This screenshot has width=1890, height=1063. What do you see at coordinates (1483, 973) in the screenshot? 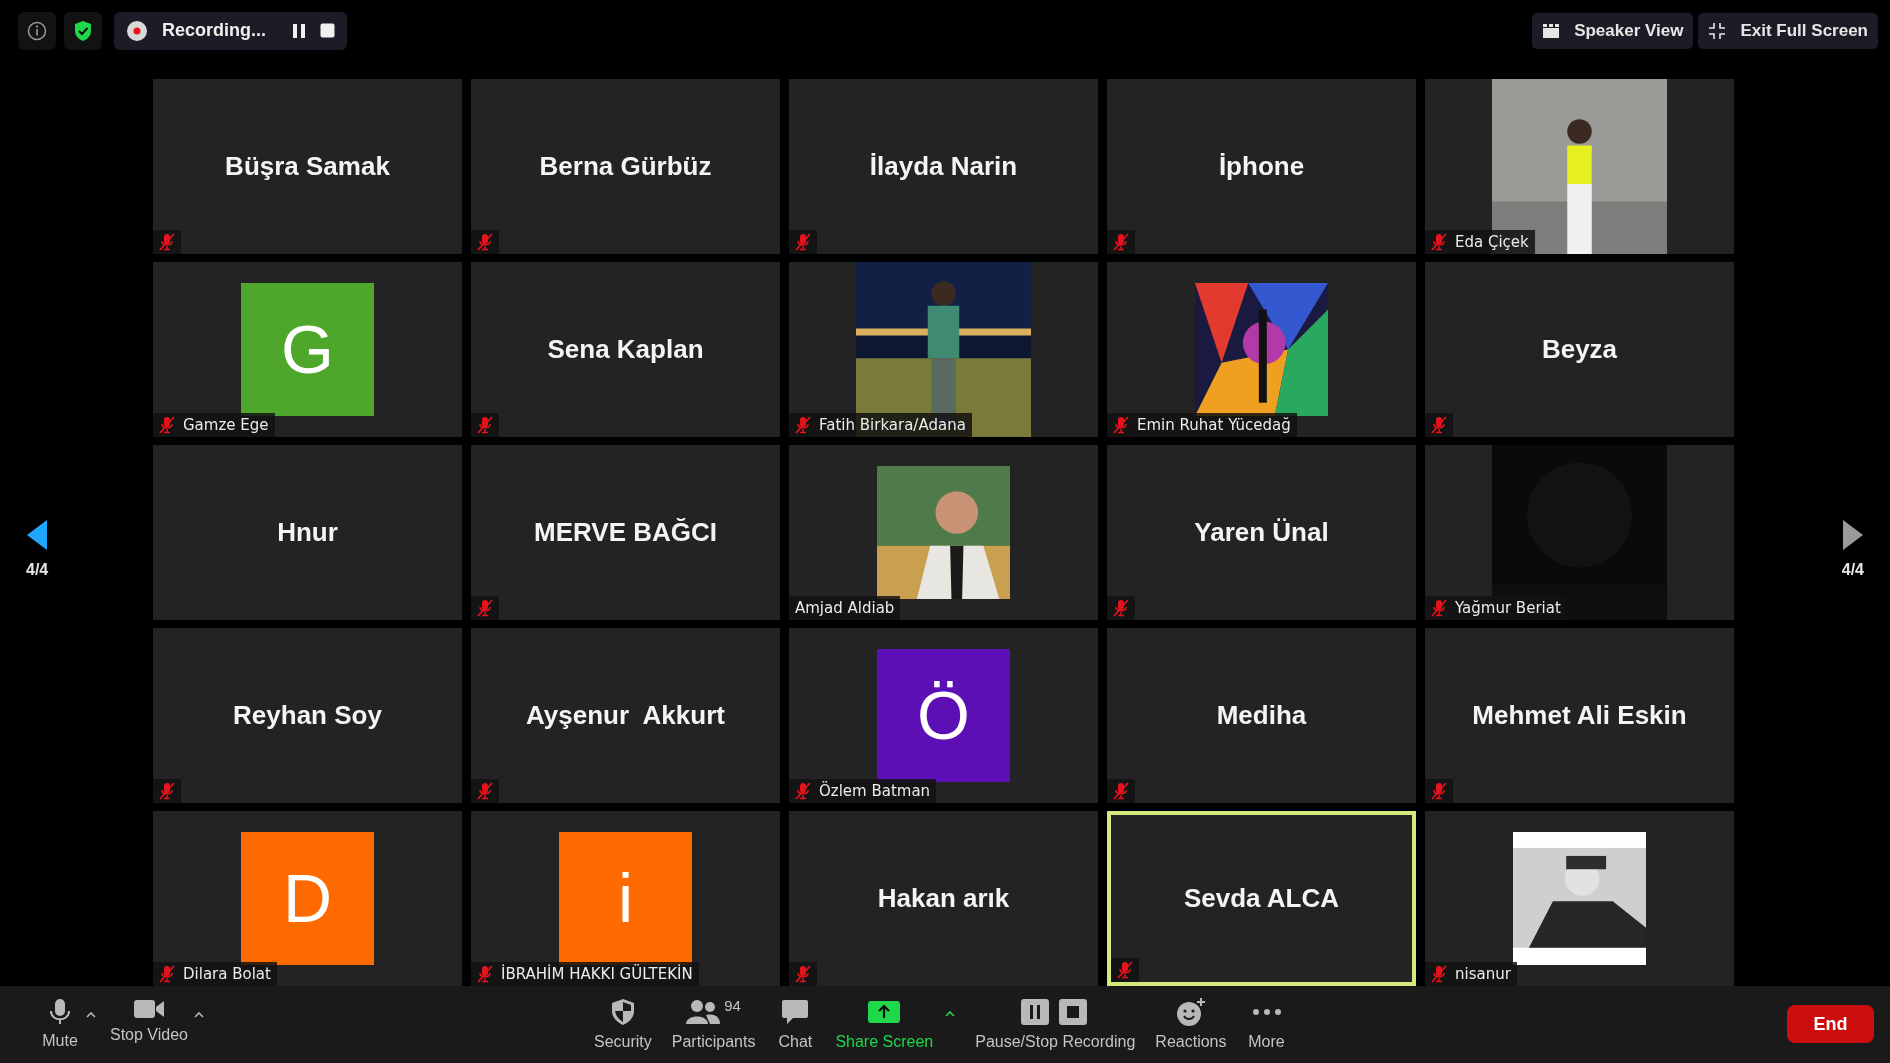
I see `participant-name: nisanur` at bounding box center [1483, 973].